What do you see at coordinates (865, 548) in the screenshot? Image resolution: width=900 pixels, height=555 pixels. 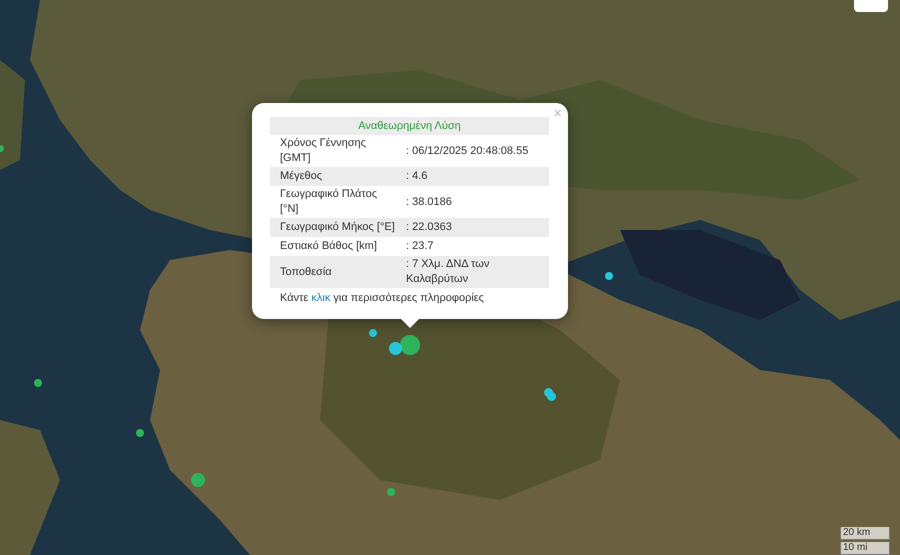 I see `scale-bar-imperial: 10 mi` at bounding box center [865, 548].